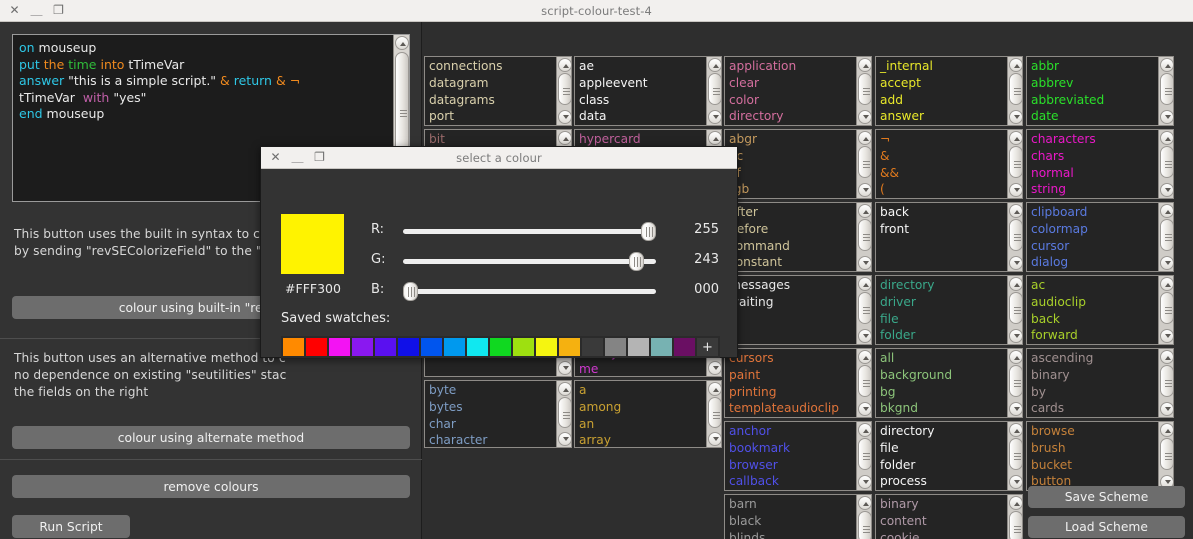  What do you see at coordinates (790, 375) in the screenshot?
I see `list-item: paint` at bounding box center [790, 375].